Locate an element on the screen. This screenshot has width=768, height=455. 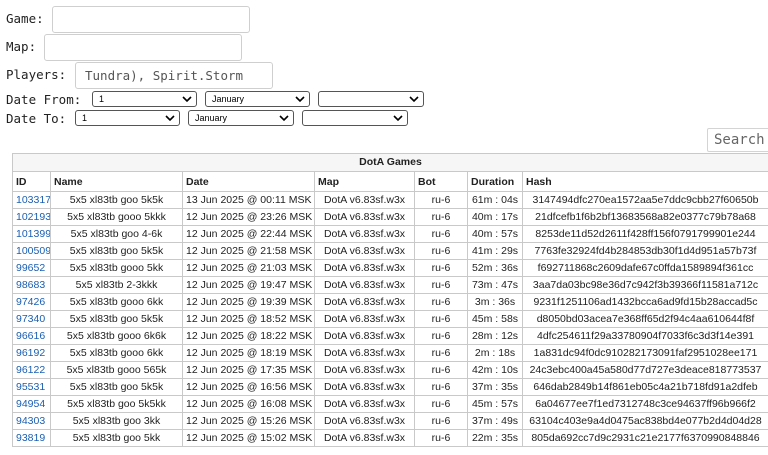
table-cell: 94954 is located at coordinates (31, 404).